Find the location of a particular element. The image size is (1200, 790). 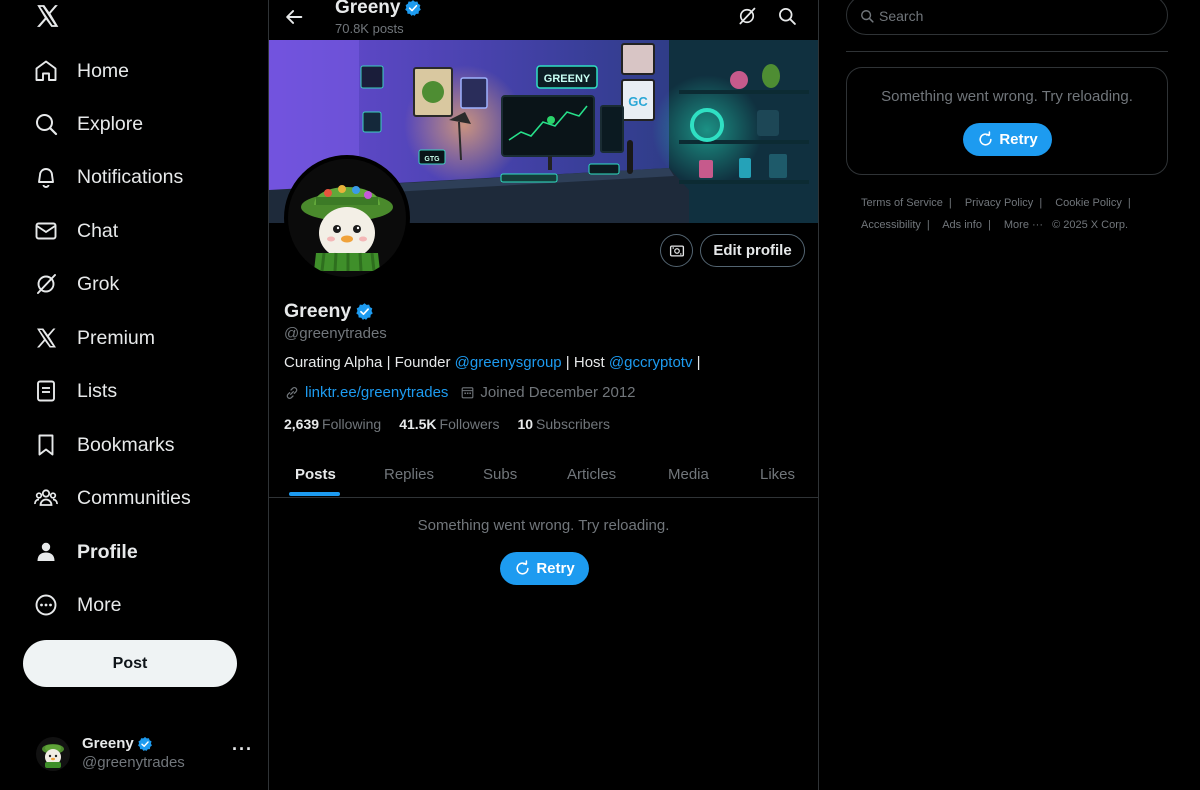

nav-communities-label: Communities is located at coordinates (134, 497).